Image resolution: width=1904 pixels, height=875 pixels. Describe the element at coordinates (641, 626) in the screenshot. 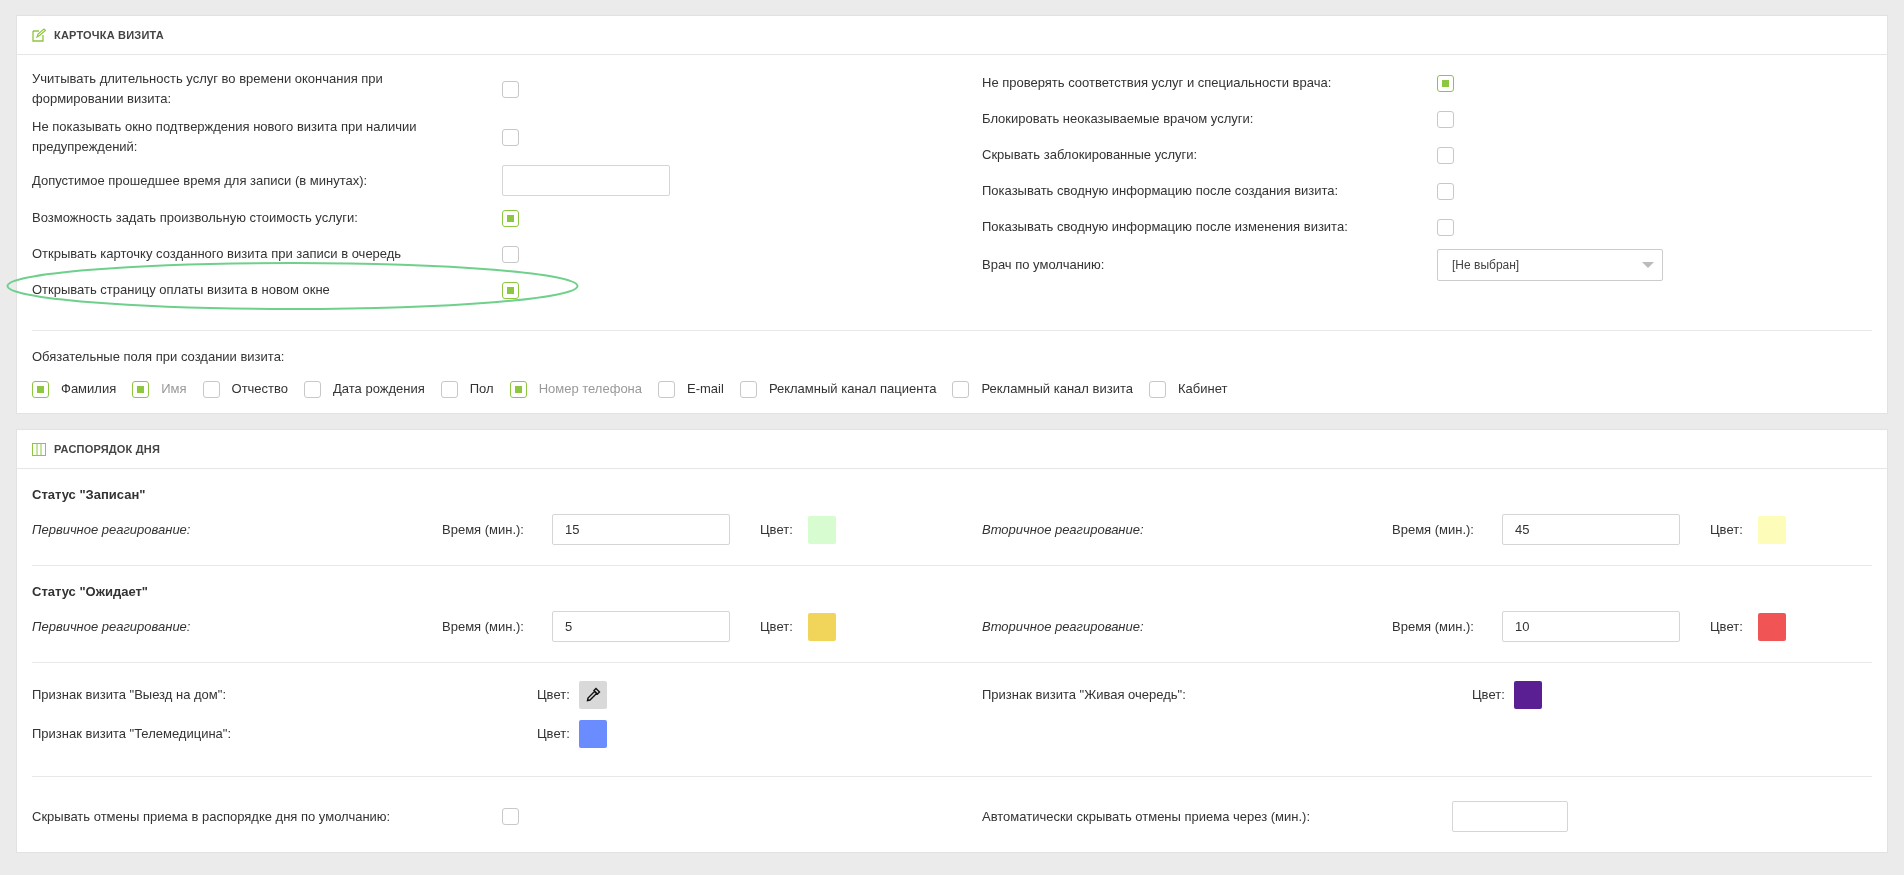

I see `time-input: 5` at that location.